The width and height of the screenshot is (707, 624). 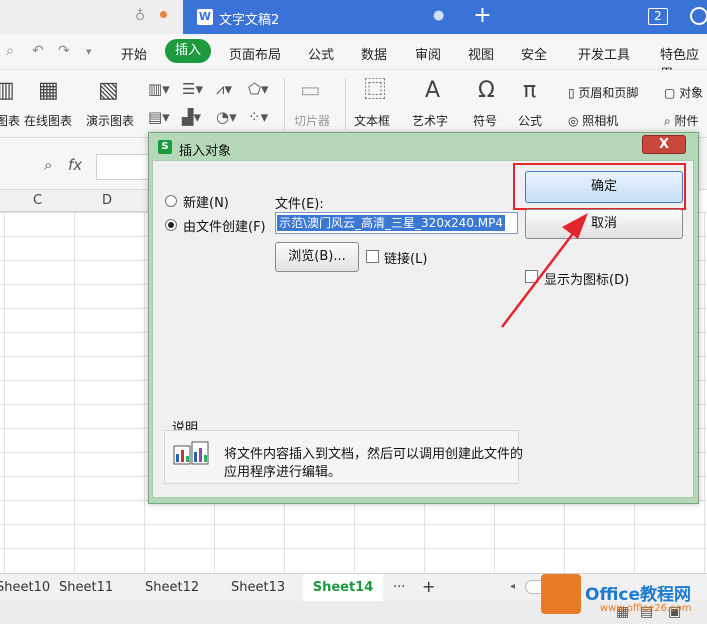 What do you see at coordinates (37, 200) in the screenshot?
I see `column-c: C` at bounding box center [37, 200].